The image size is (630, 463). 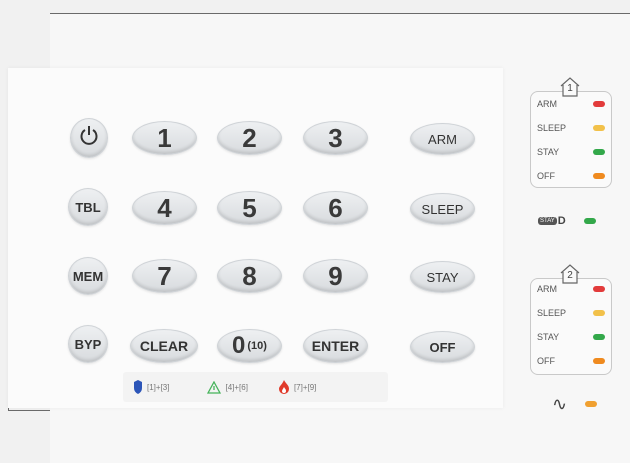 What do you see at coordinates (88, 207) in the screenshot?
I see `tbl-button: TBL` at bounding box center [88, 207].